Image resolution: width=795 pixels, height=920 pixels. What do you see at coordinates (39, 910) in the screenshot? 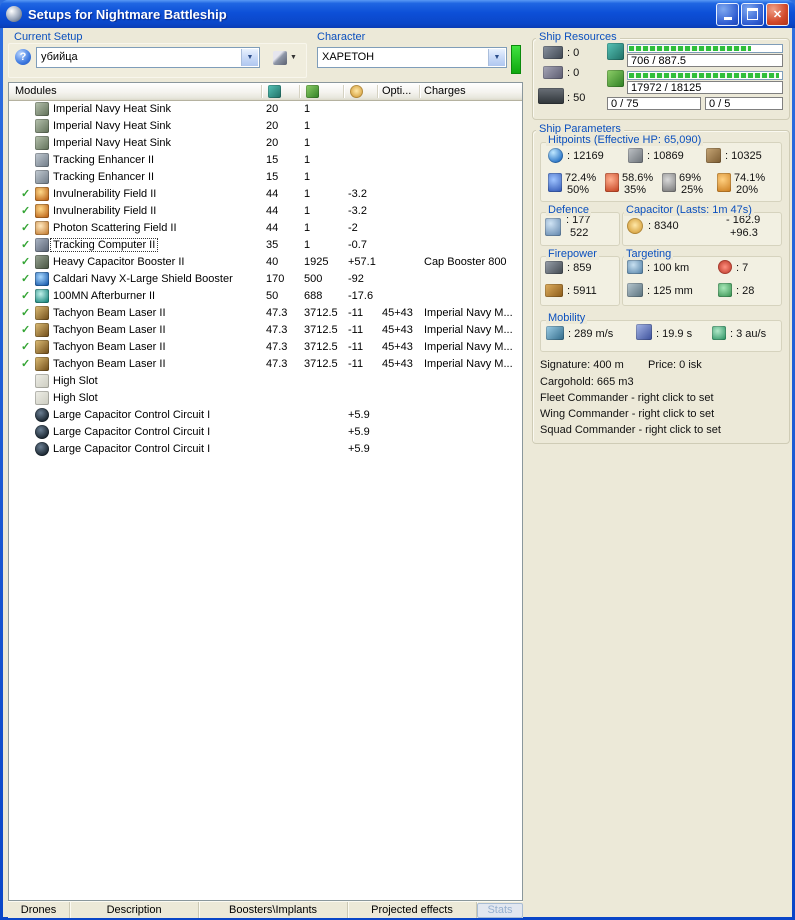
I see `tab-drones: Drones` at bounding box center [39, 910].